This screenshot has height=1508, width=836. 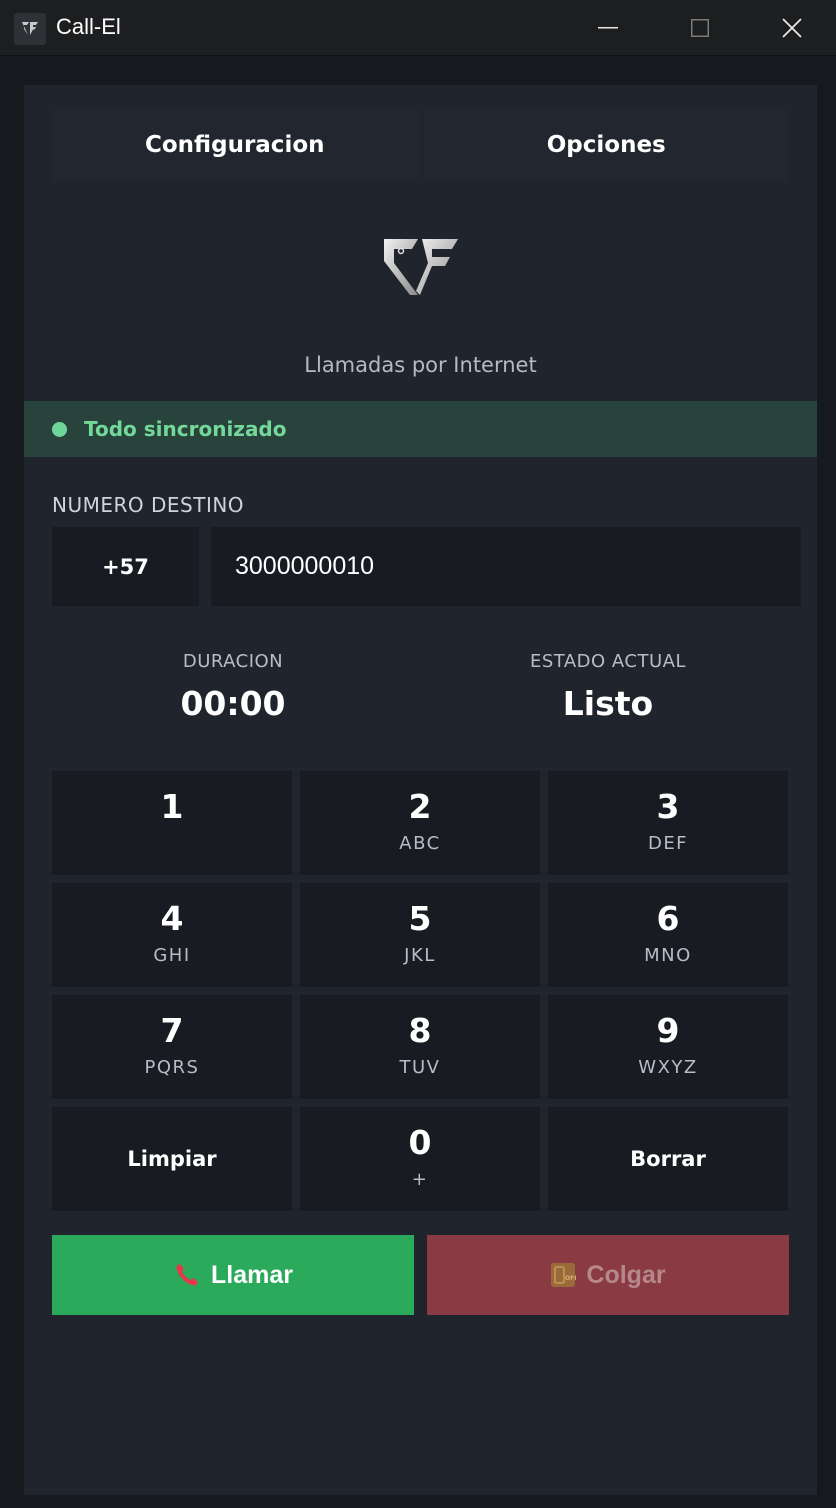 I want to click on svg-text: OFF, so click(x=570, y=1278).